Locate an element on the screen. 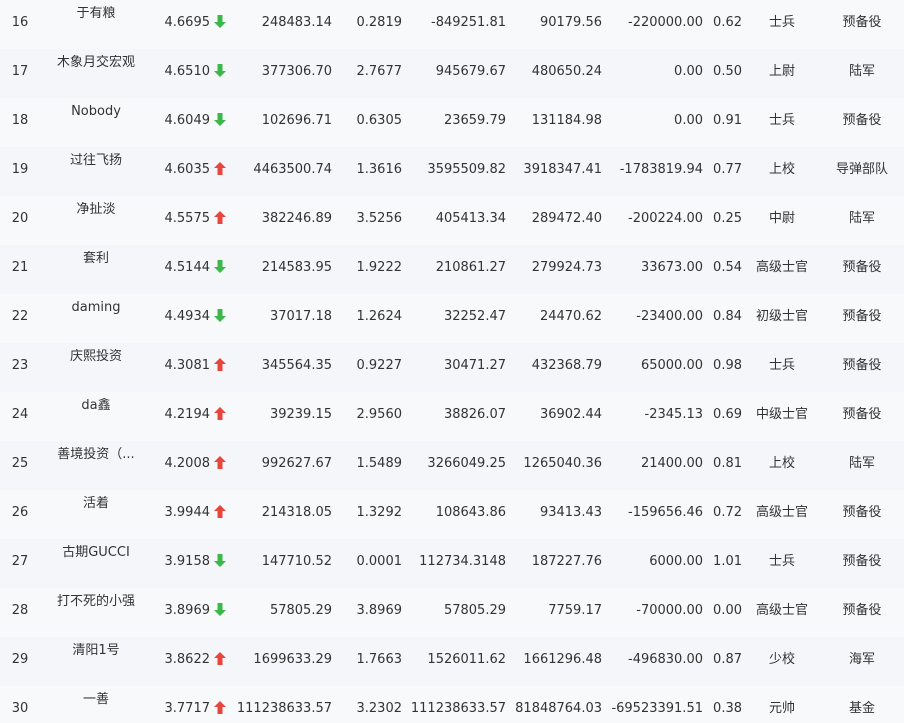 Image resolution: width=904 pixels, height=723 pixels. ratio-cell: 2.7677 is located at coordinates (379, 71).